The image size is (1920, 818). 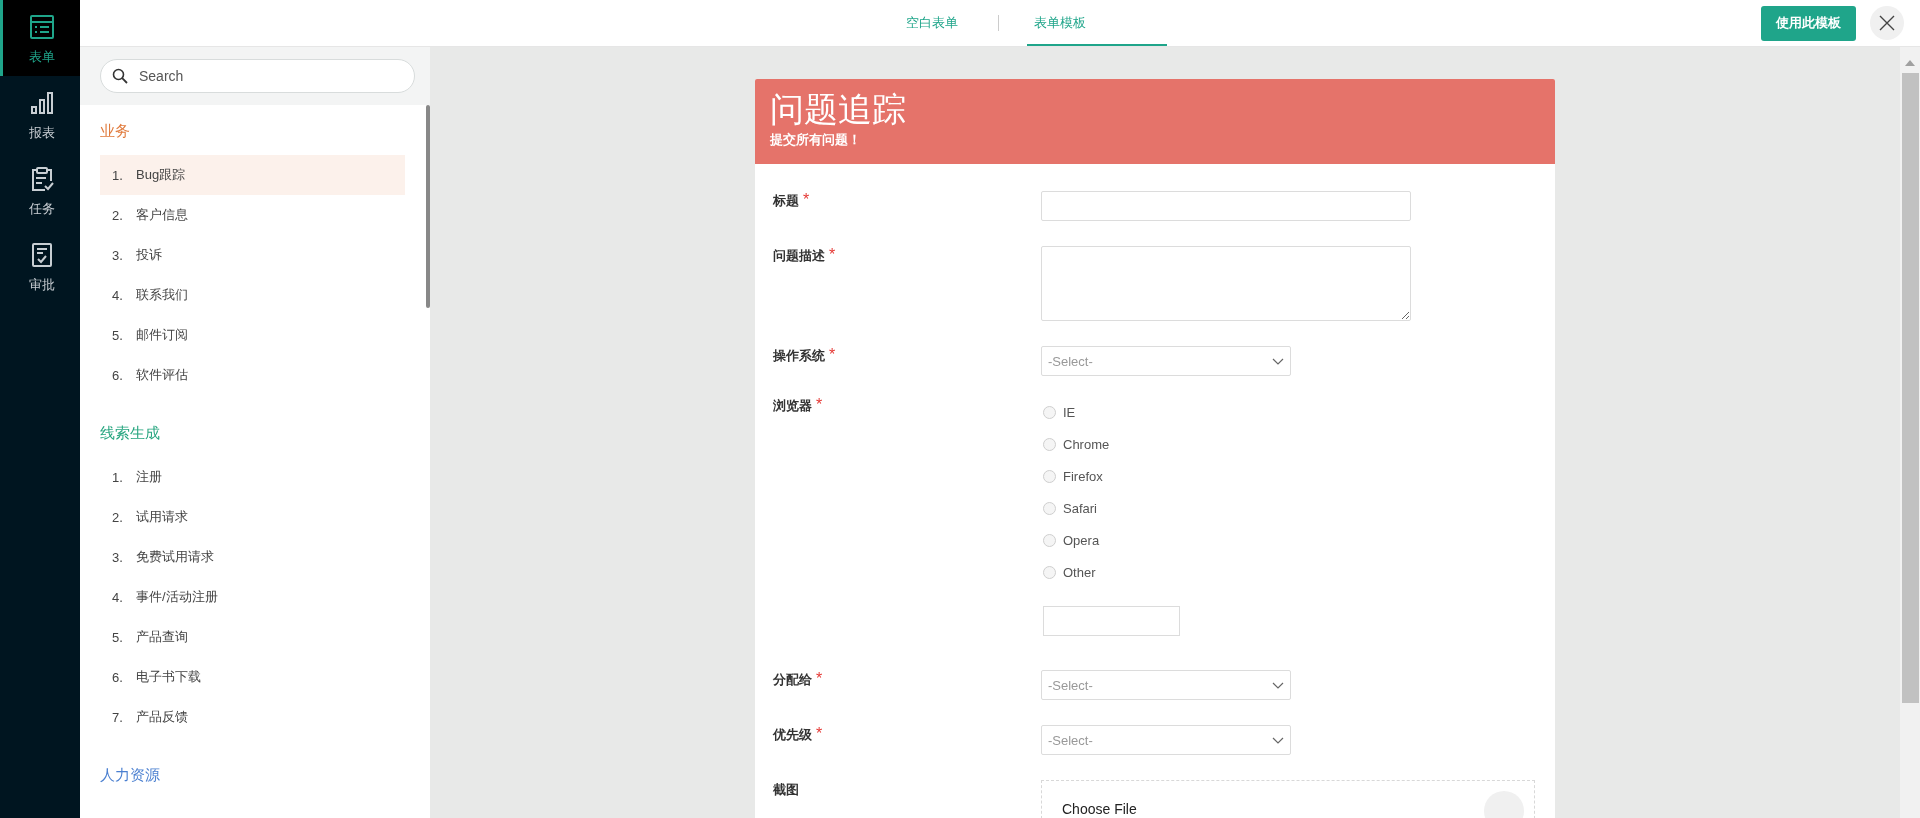 I want to click on template-list-item: 1. Bug跟踪, so click(x=252, y=175).